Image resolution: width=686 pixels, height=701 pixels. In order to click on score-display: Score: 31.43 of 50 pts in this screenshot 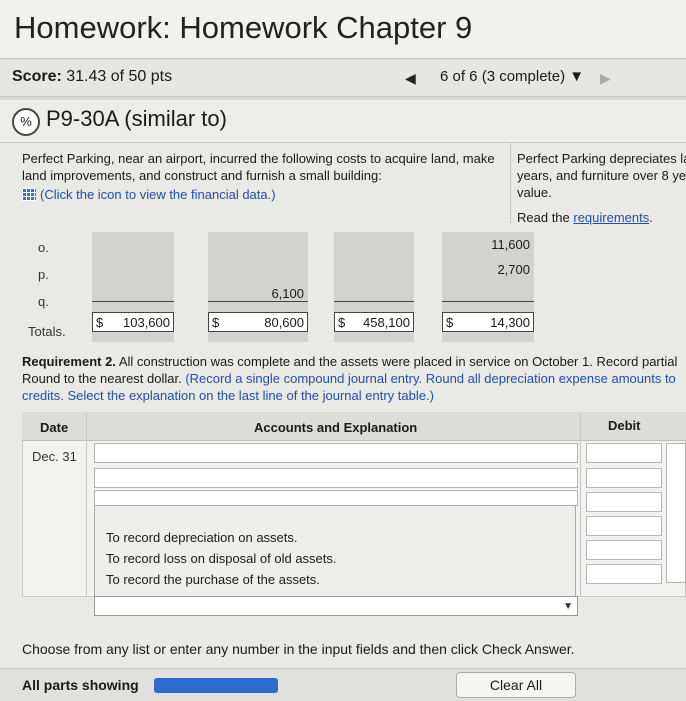, I will do `click(92, 77)`.